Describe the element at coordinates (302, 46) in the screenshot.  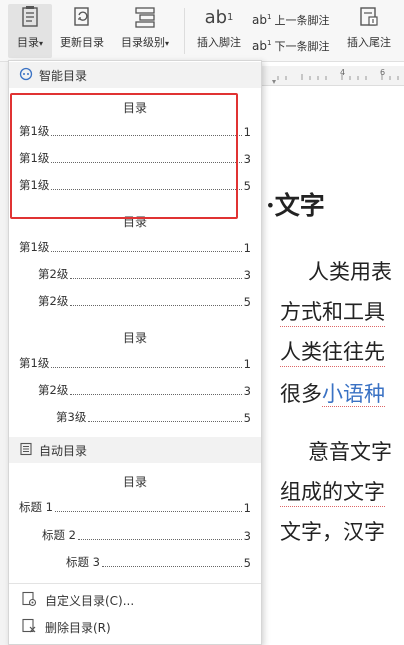
I see `next-footnote-label: 下一条脚注` at that location.